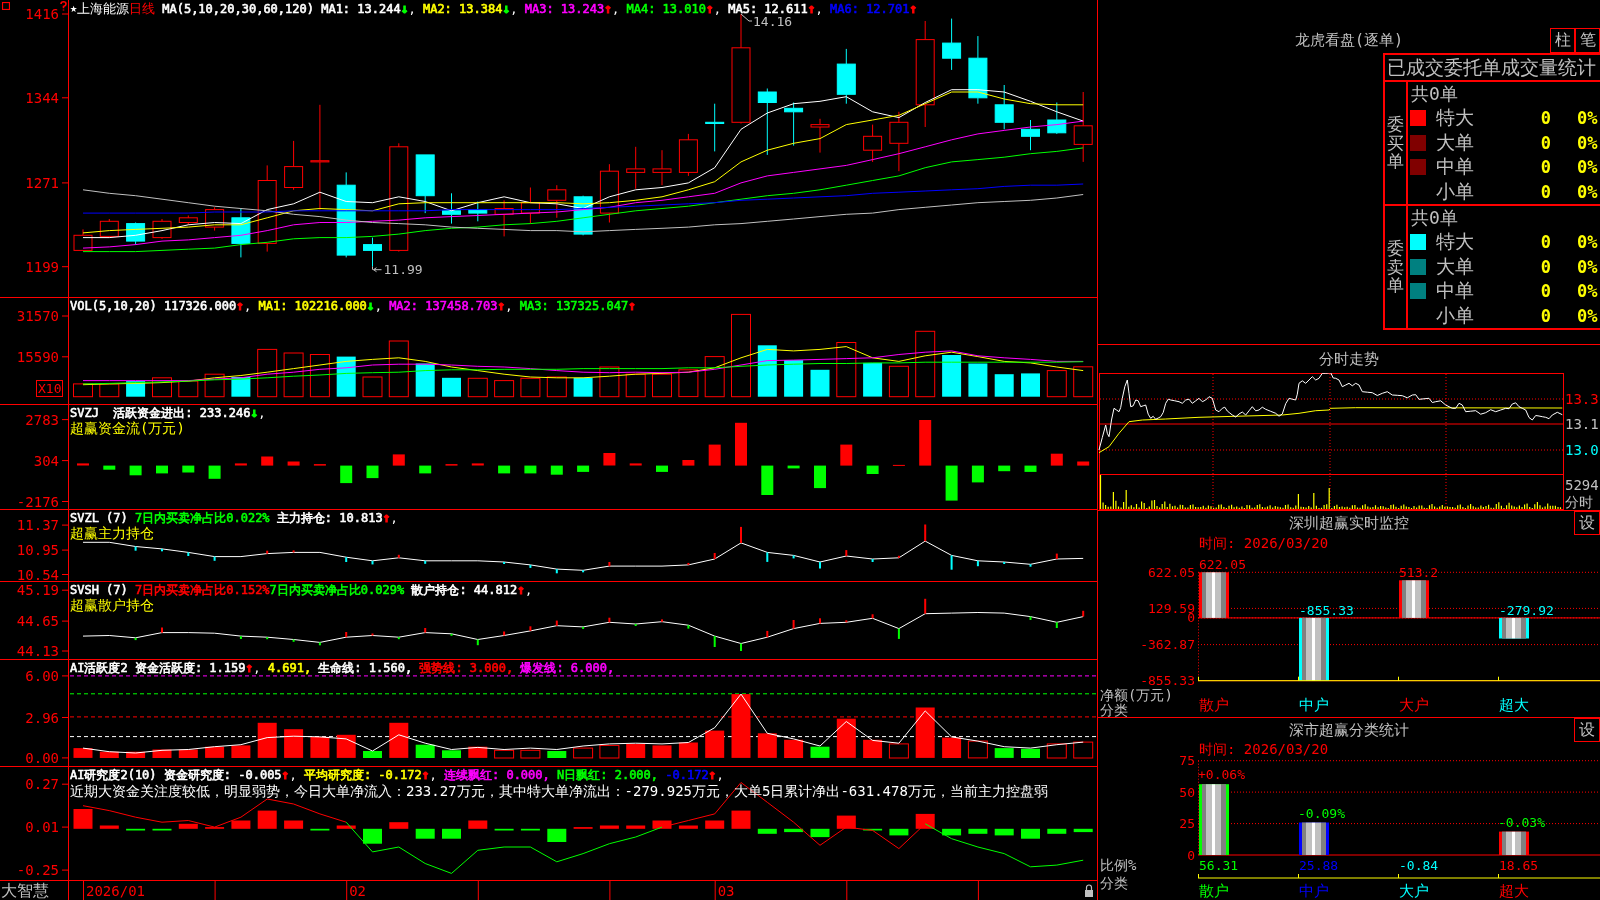 This screenshot has width=1600, height=900. I want to click on annotation: 14.16, so click(773, 21).